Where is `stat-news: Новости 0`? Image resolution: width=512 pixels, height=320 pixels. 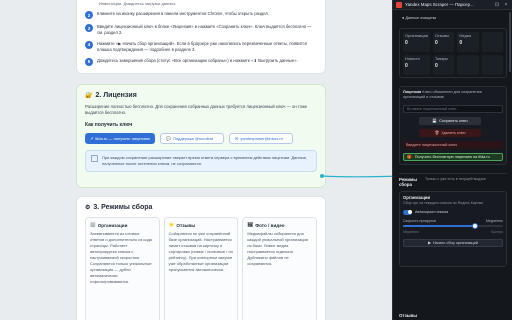
stat-news: Новости 0 is located at coordinates (416, 65).